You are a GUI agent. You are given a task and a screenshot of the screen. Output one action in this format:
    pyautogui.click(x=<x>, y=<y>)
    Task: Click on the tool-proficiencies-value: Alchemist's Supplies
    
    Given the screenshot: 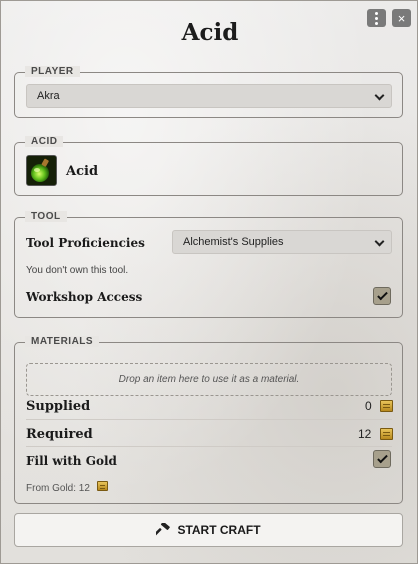 What is the action you would take?
    pyautogui.click(x=233, y=242)
    